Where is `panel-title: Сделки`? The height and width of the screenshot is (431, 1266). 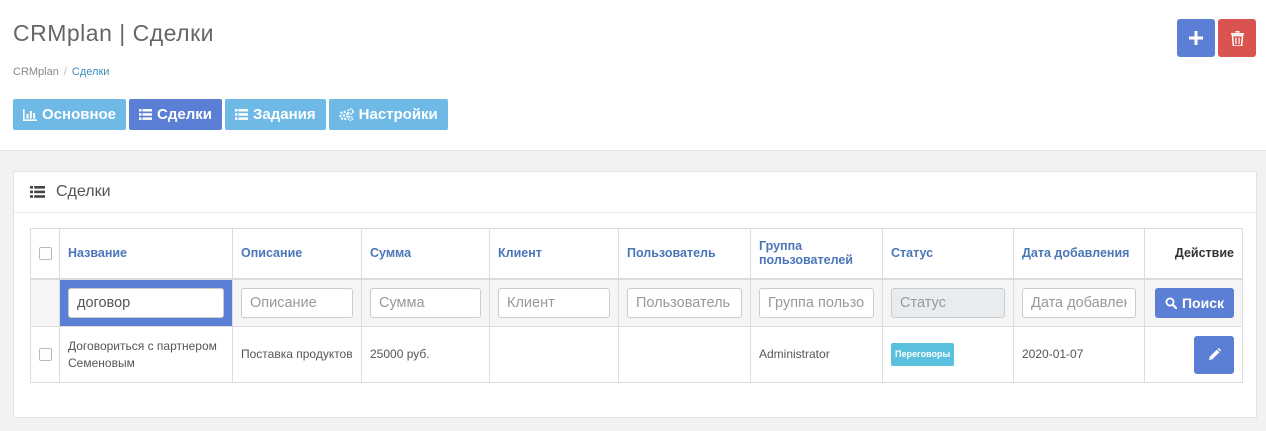
panel-title: Сделки is located at coordinates (83, 191).